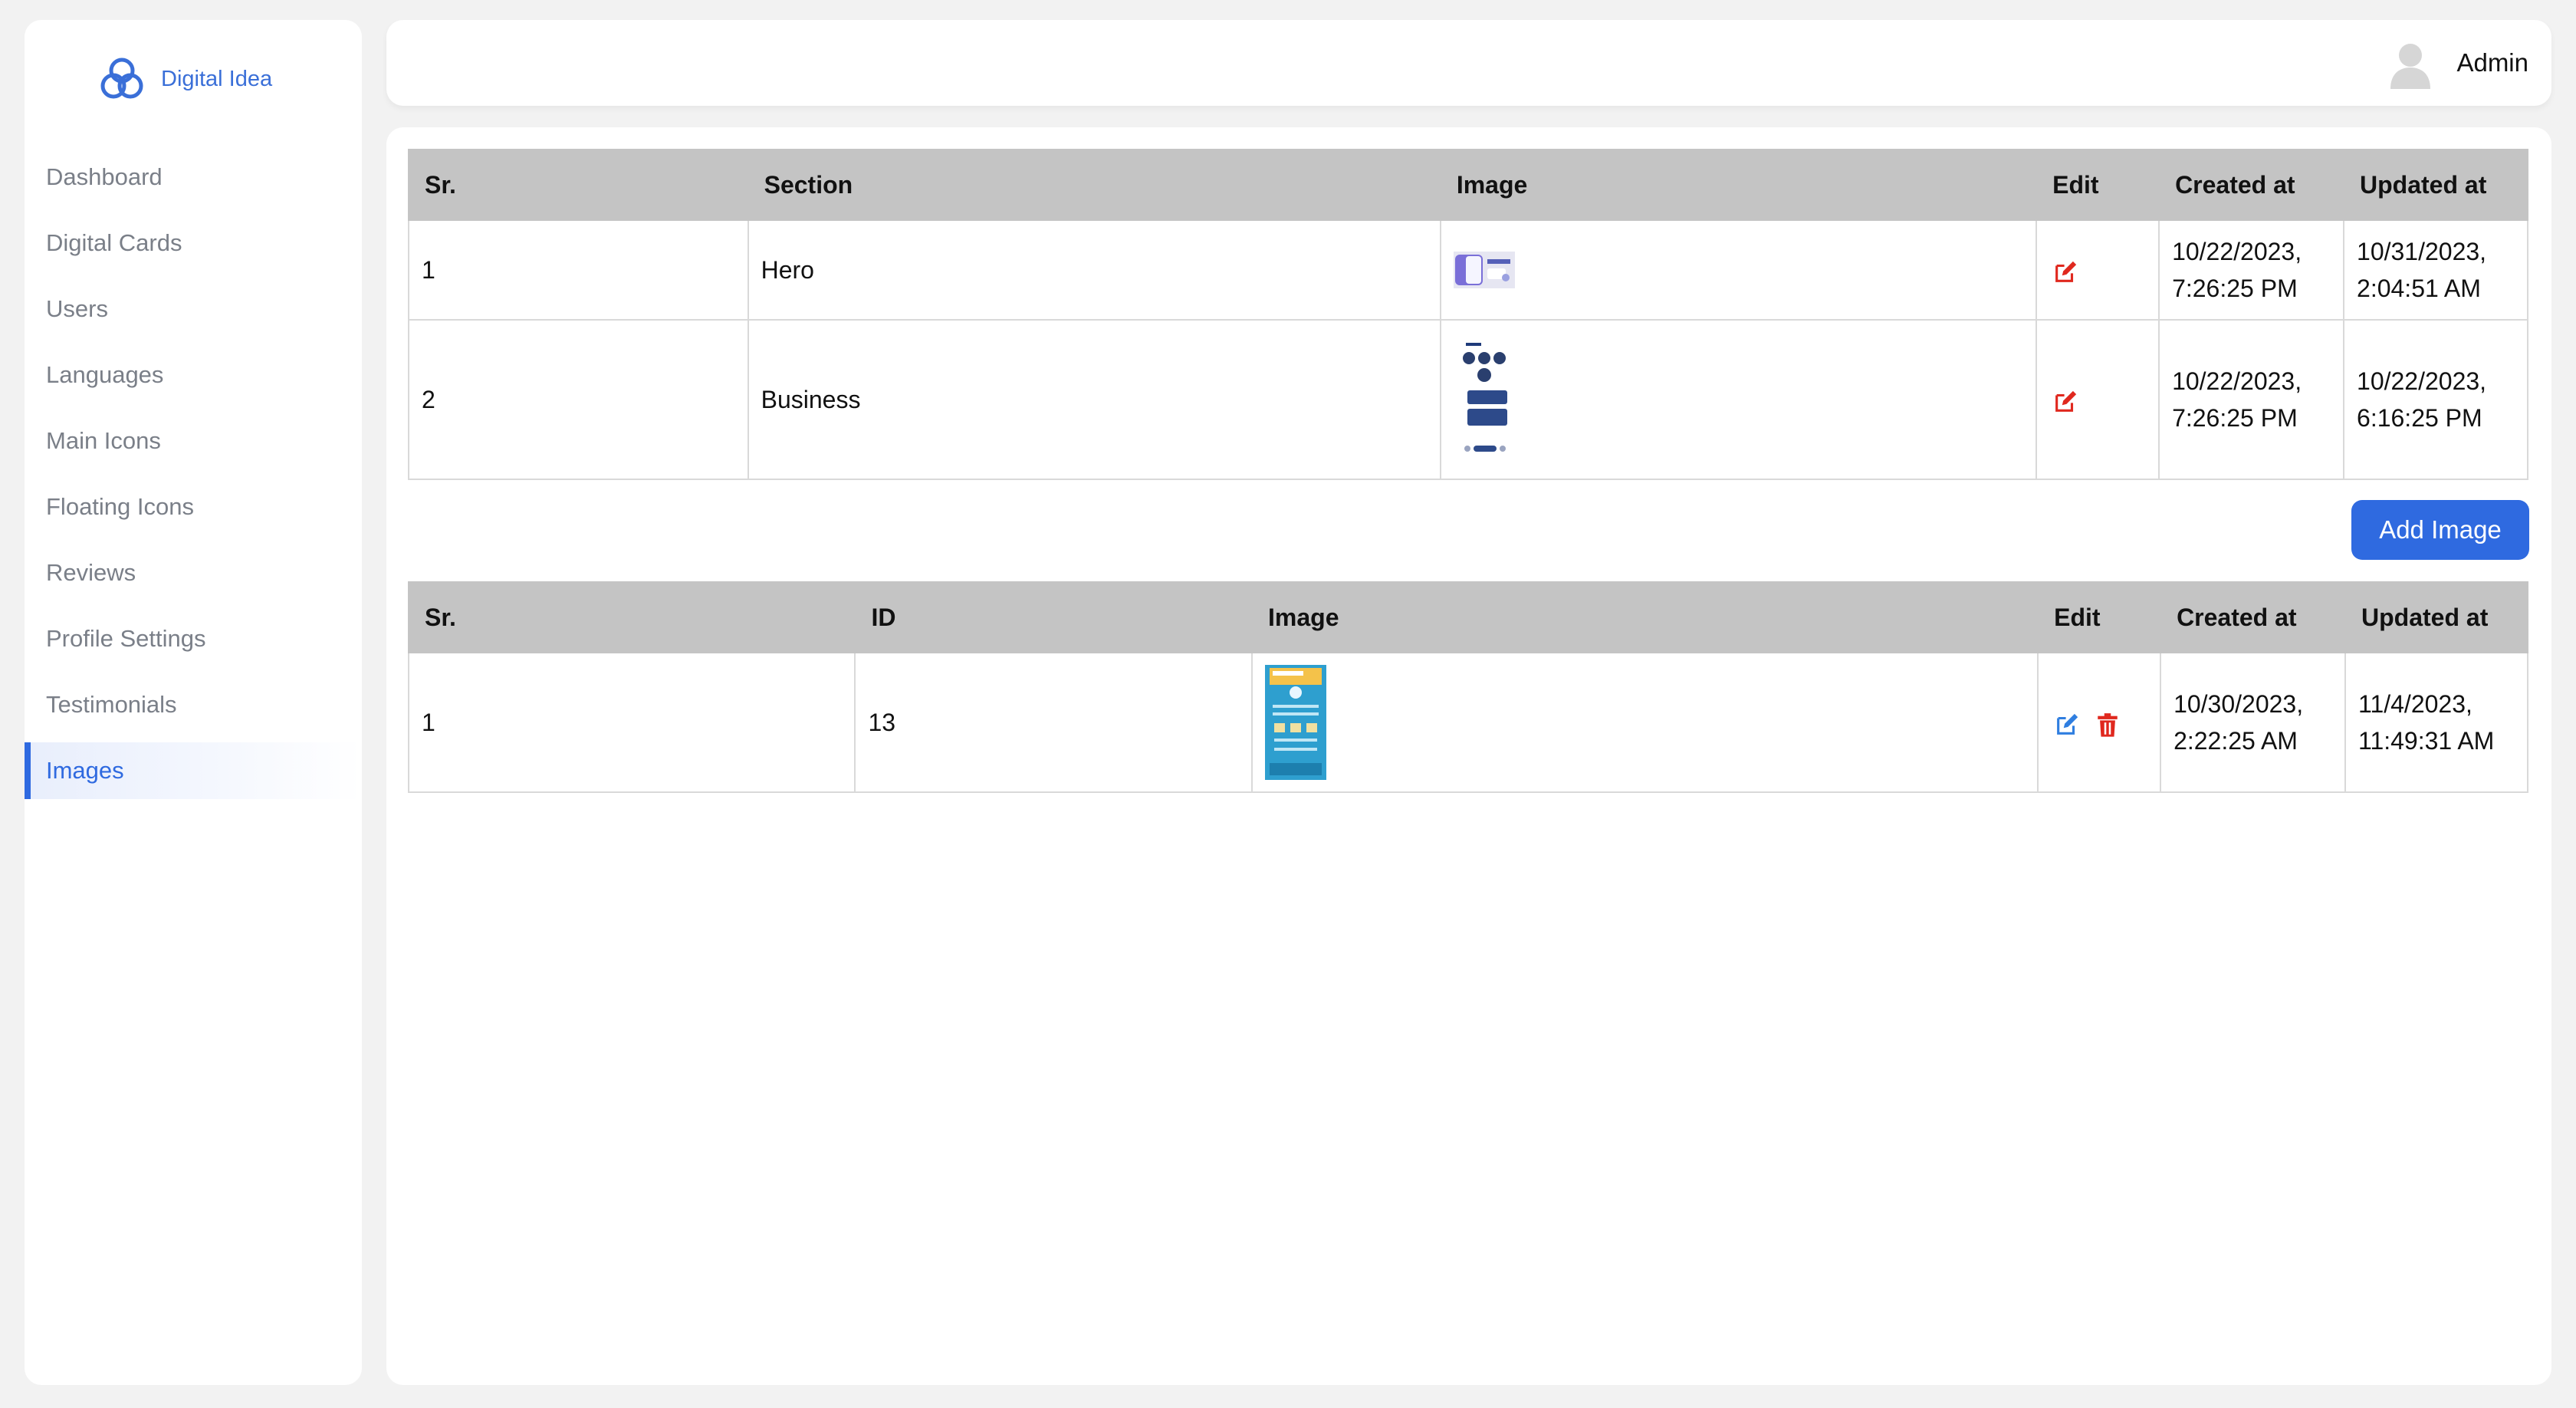 The height and width of the screenshot is (1408, 2576). I want to click on sidebar-item-main-icons: Main Icons, so click(194, 441).